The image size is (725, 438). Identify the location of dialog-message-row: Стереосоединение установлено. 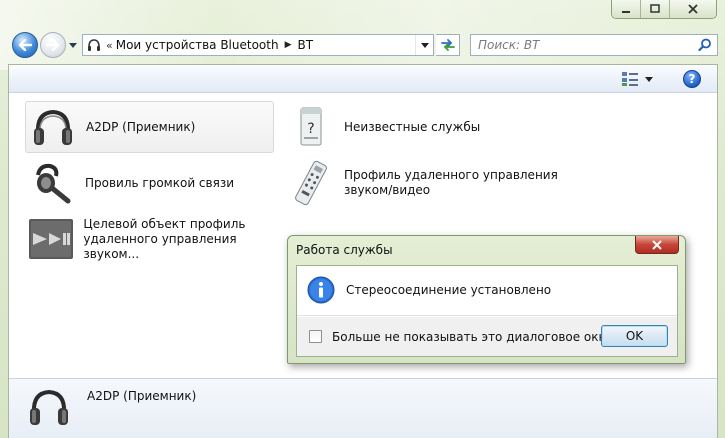
(487, 291).